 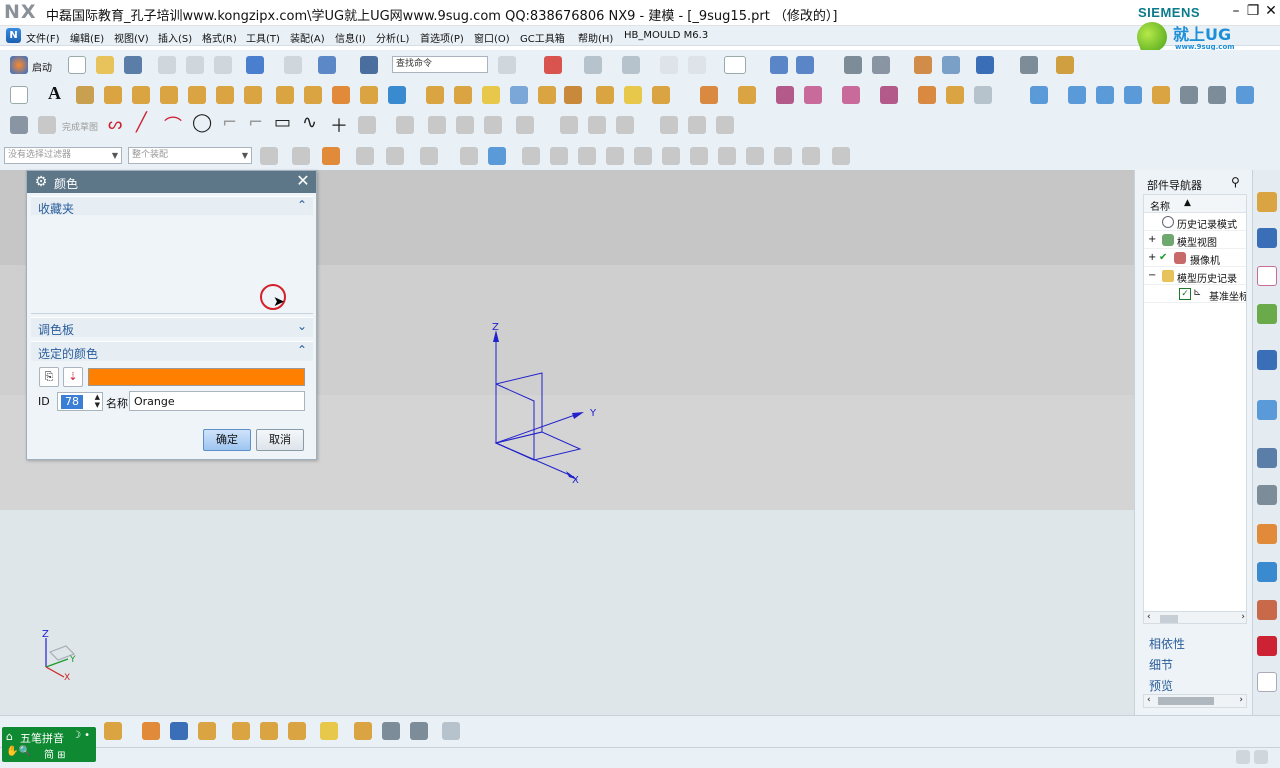 What do you see at coordinates (19, 65) in the screenshot?
I see `start-icon` at bounding box center [19, 65].